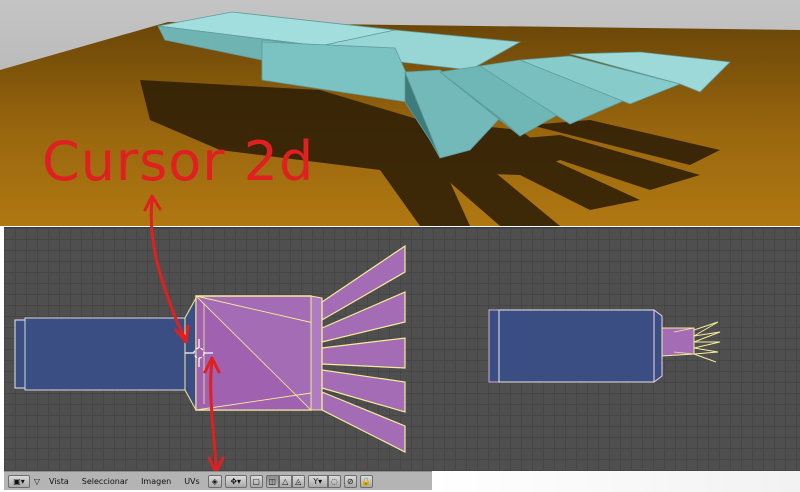 The height and width of the screenshot is (492, 800). Describe the element at coordinates (59, 481) in the screenshot. I see `menu-view: Vista` at that location.